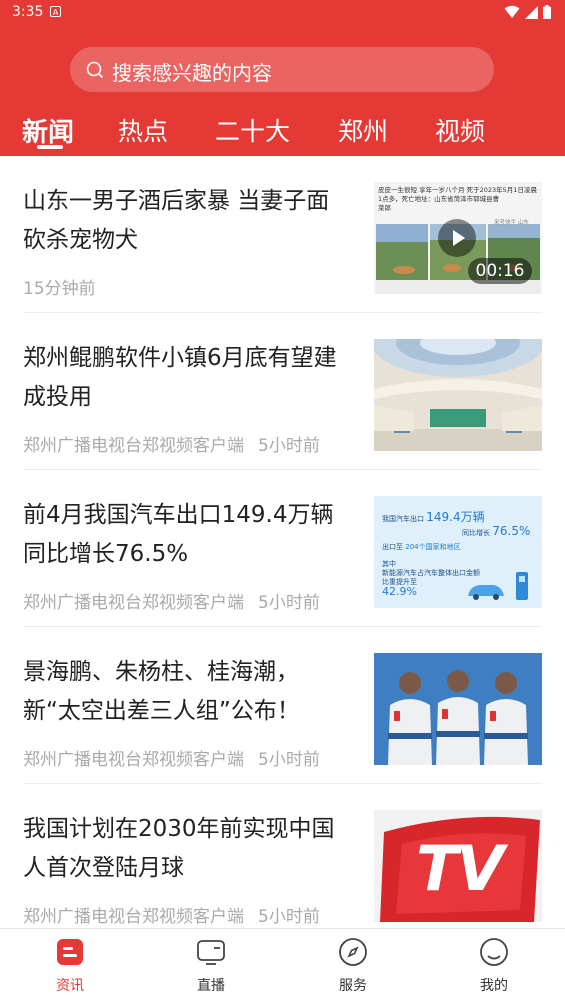 The height and width of the screenshot is (1005, 565). I want to click on news-title: 前4月我国汽车出口149.4万辆同比增长76.5%, so click(185, 535).